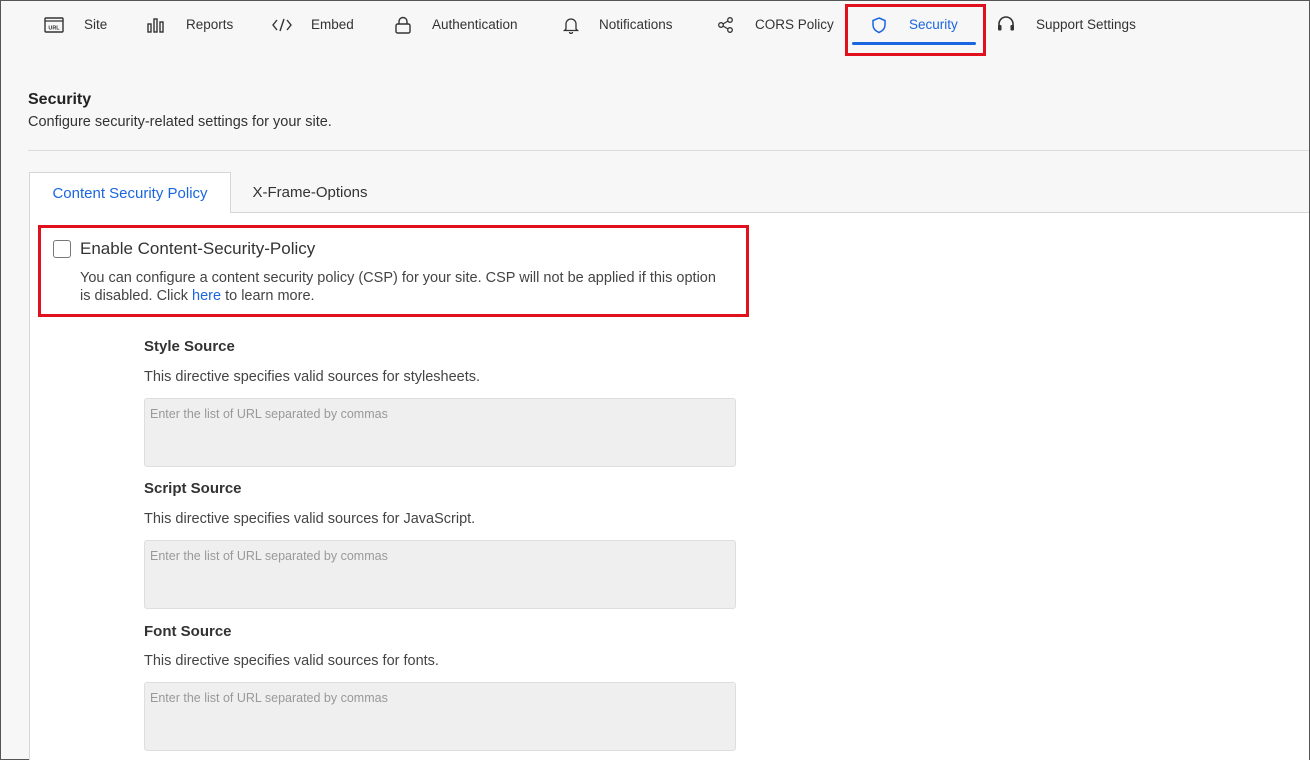  I want to click on script-source-title: Script Source, so click(193, 488).